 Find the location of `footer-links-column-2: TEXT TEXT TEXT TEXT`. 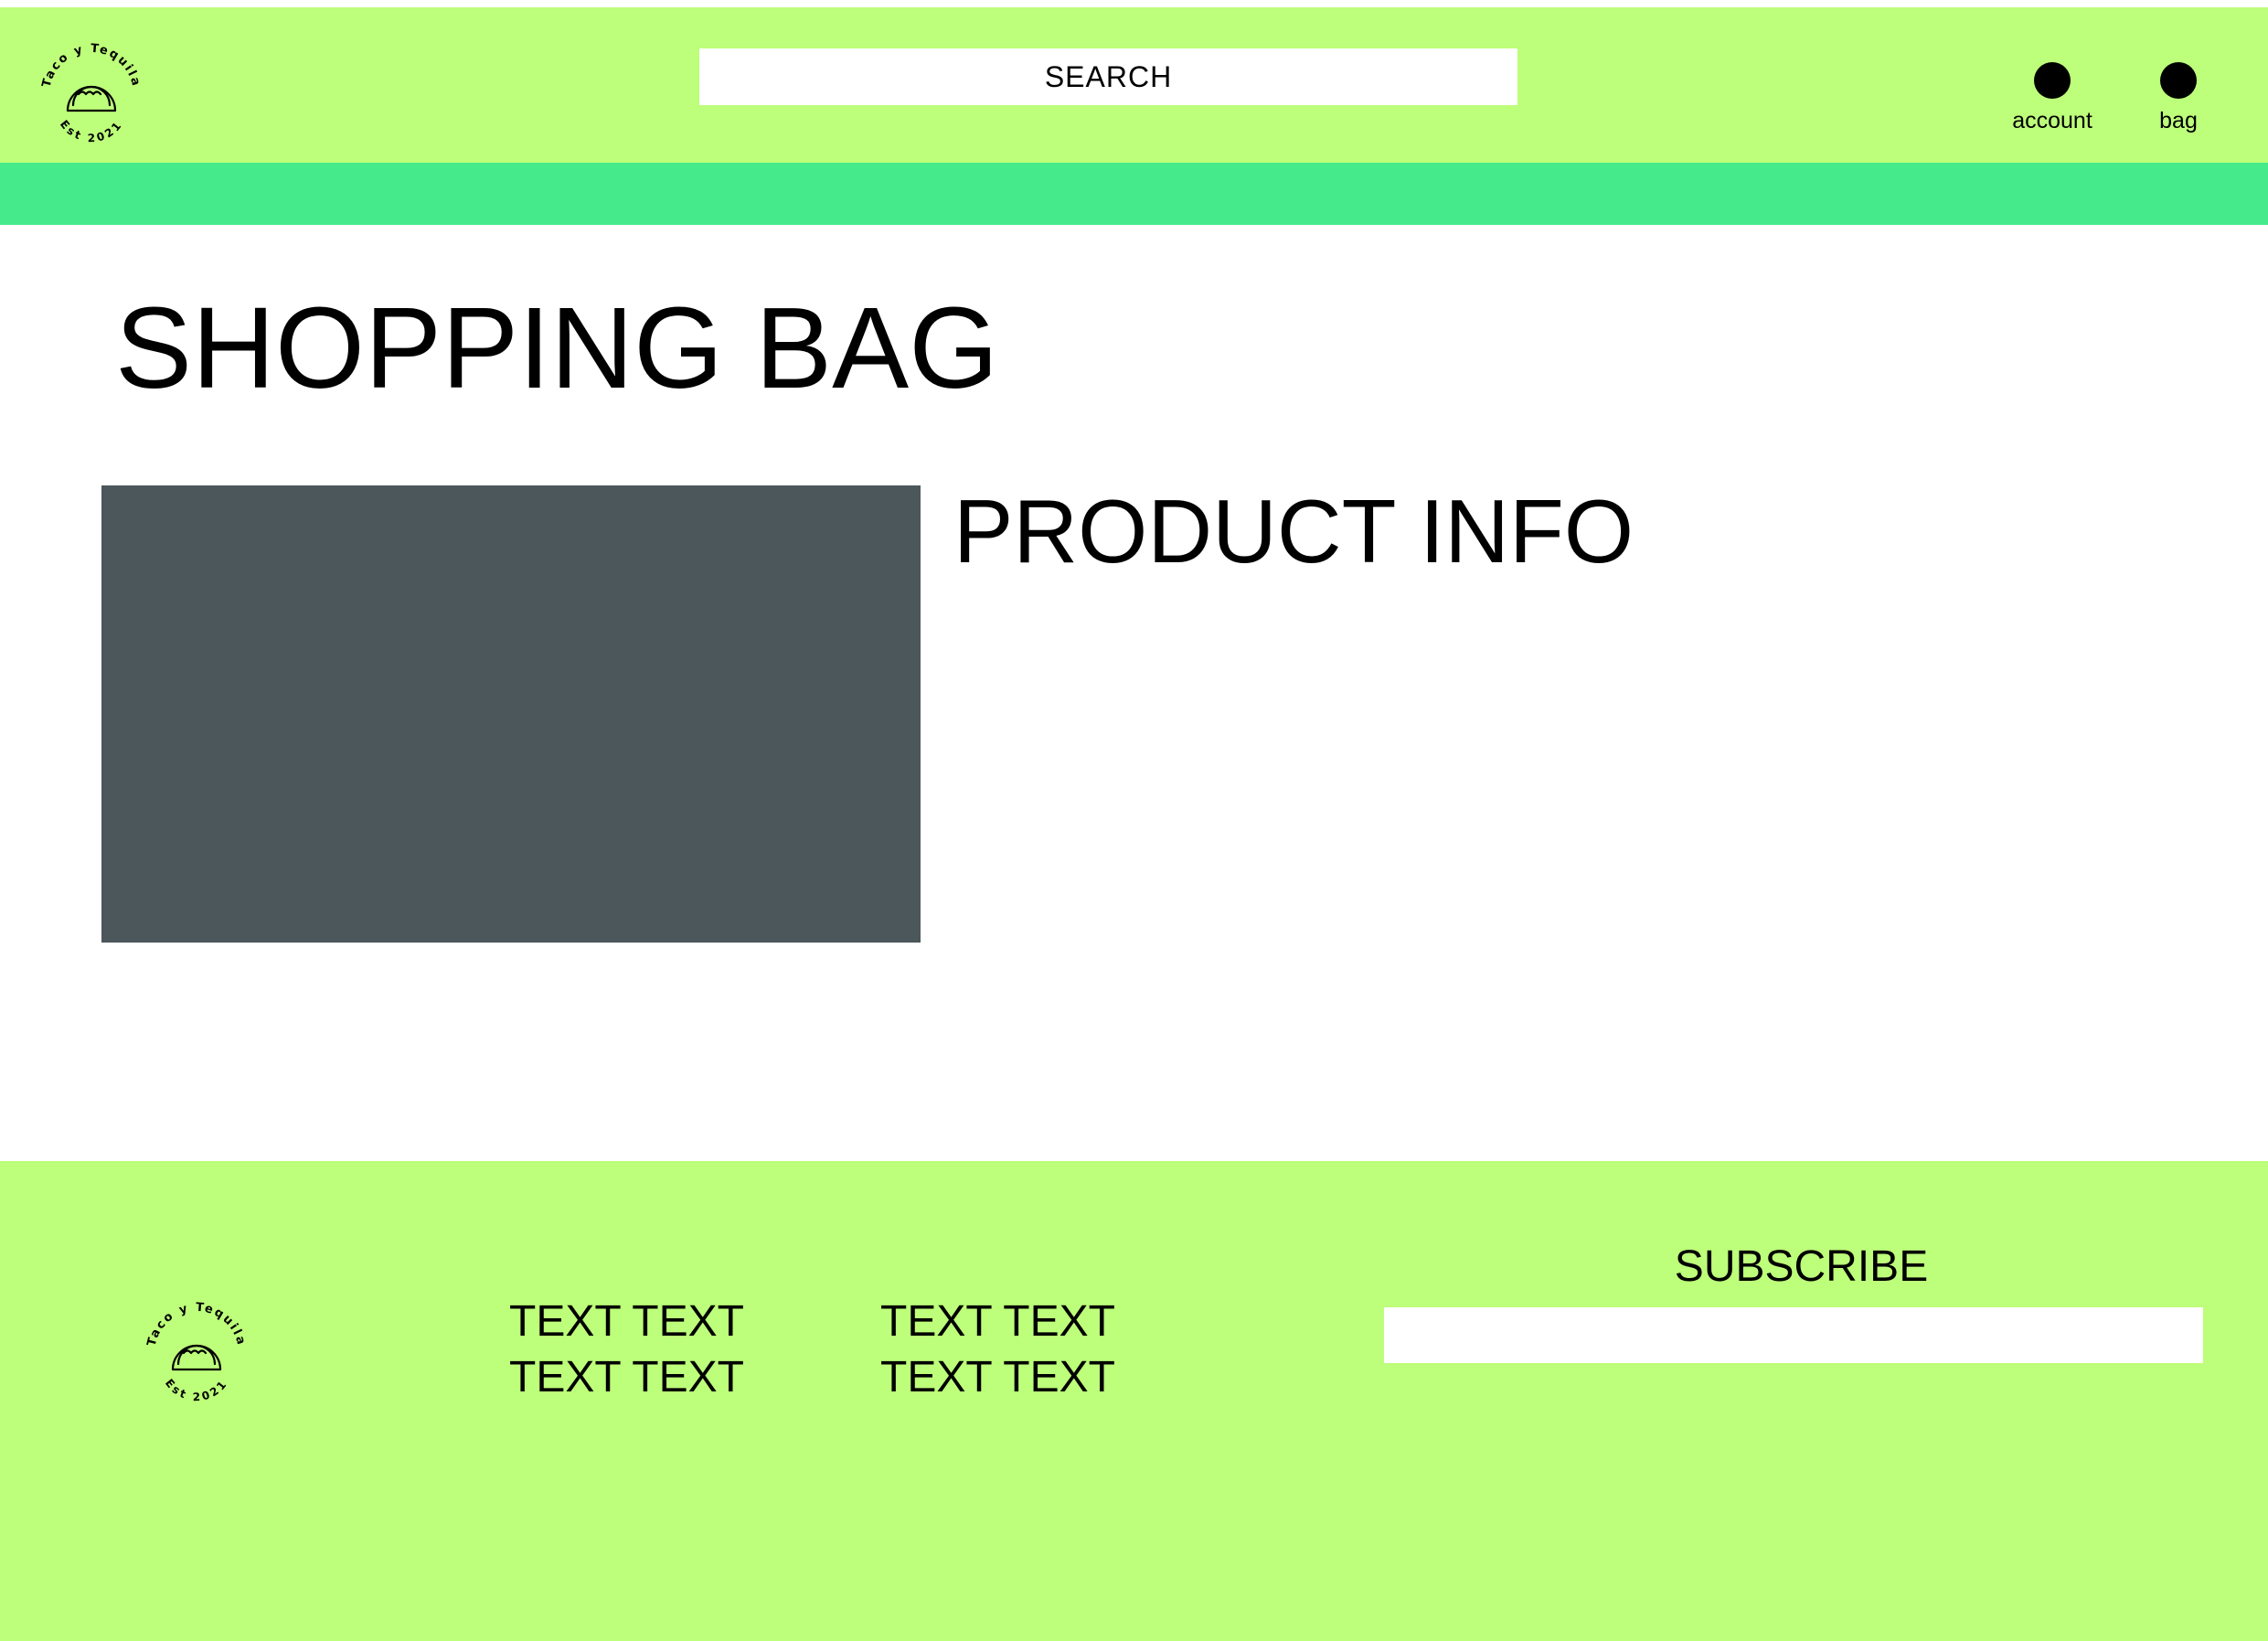

footer-links-column-2: TEXT TEXT TEXT TEXT is located at coordinates (997, 1349).